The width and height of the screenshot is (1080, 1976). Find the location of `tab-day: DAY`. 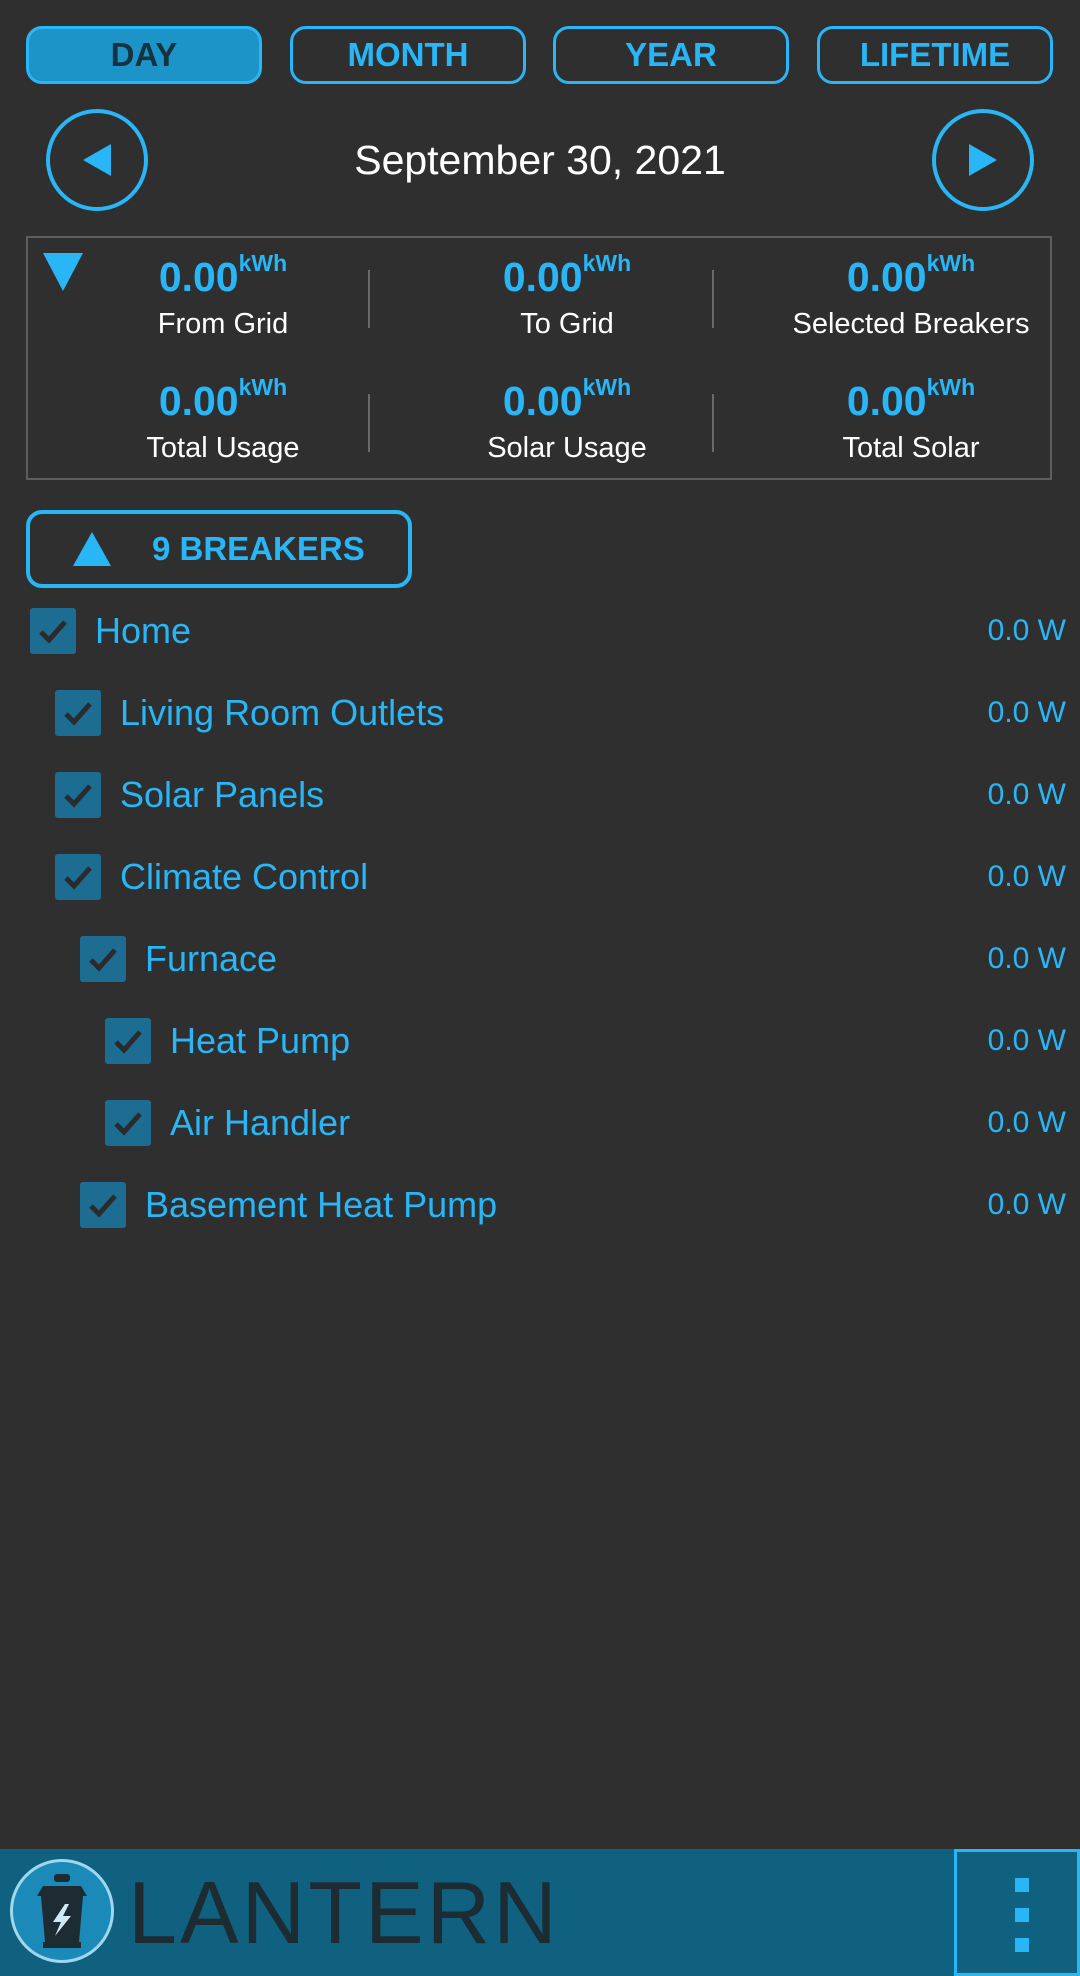

tab-day: DAY is located at coordinates (144, 55).